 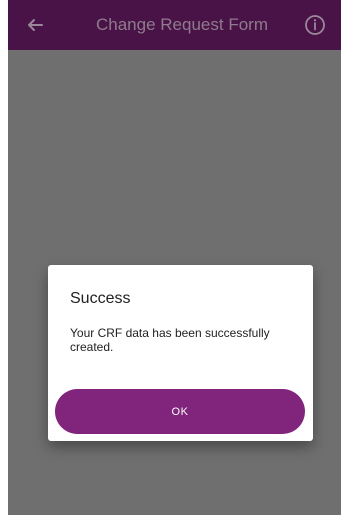 I want to click on dialog-title: Success, so click(x=100, y=298).